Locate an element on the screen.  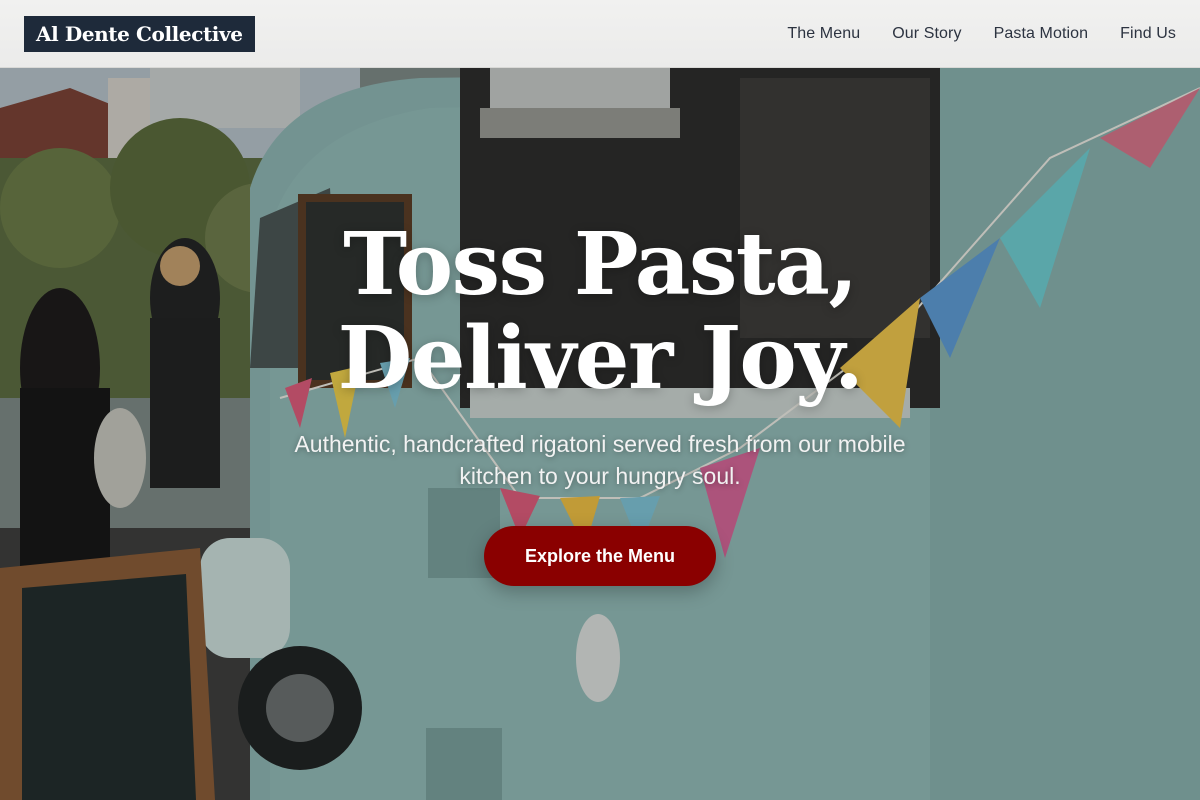
nav-link-our-story: Our Story is located at coordinates (926, 34).